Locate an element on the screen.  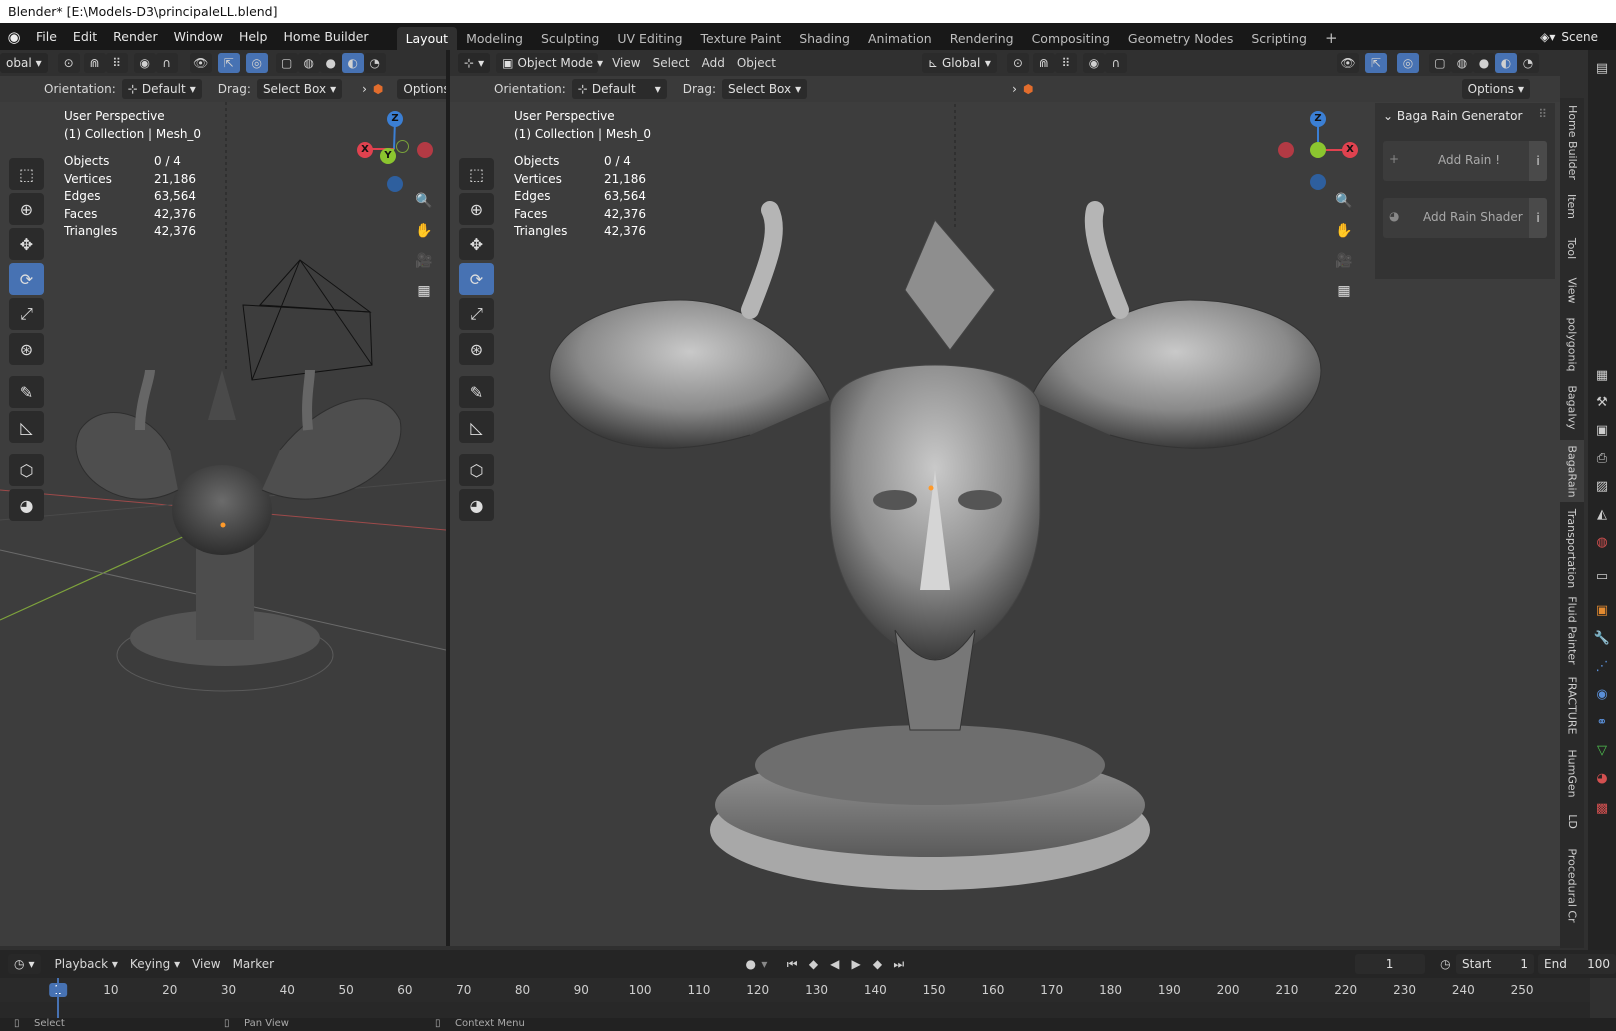
menu-file: File is located at coordinates (46, 36).